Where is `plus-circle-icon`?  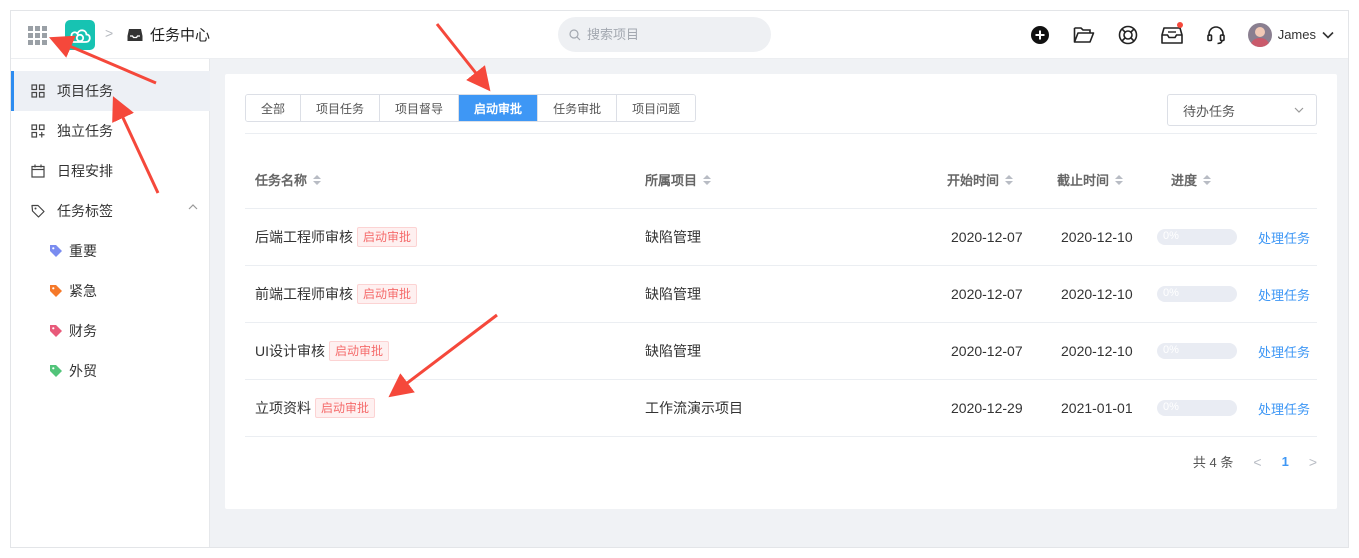 plus-circle-icon is located at coordinates (1039, 34).